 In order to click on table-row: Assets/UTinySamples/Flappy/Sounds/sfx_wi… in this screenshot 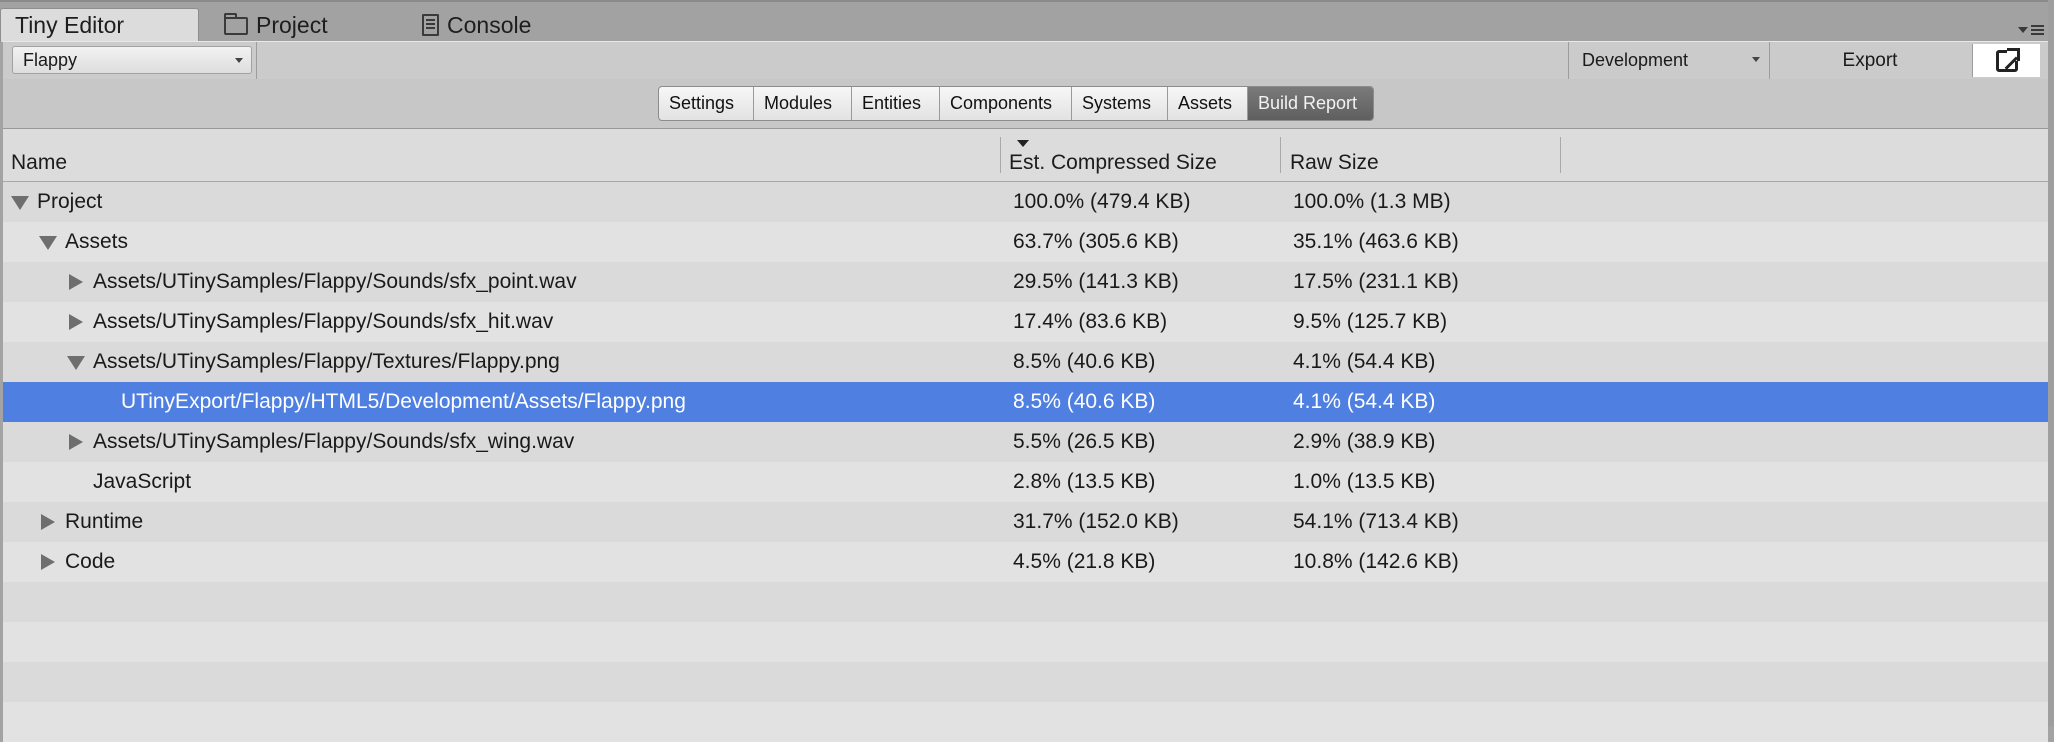, I will do `click(1025, 442)`.